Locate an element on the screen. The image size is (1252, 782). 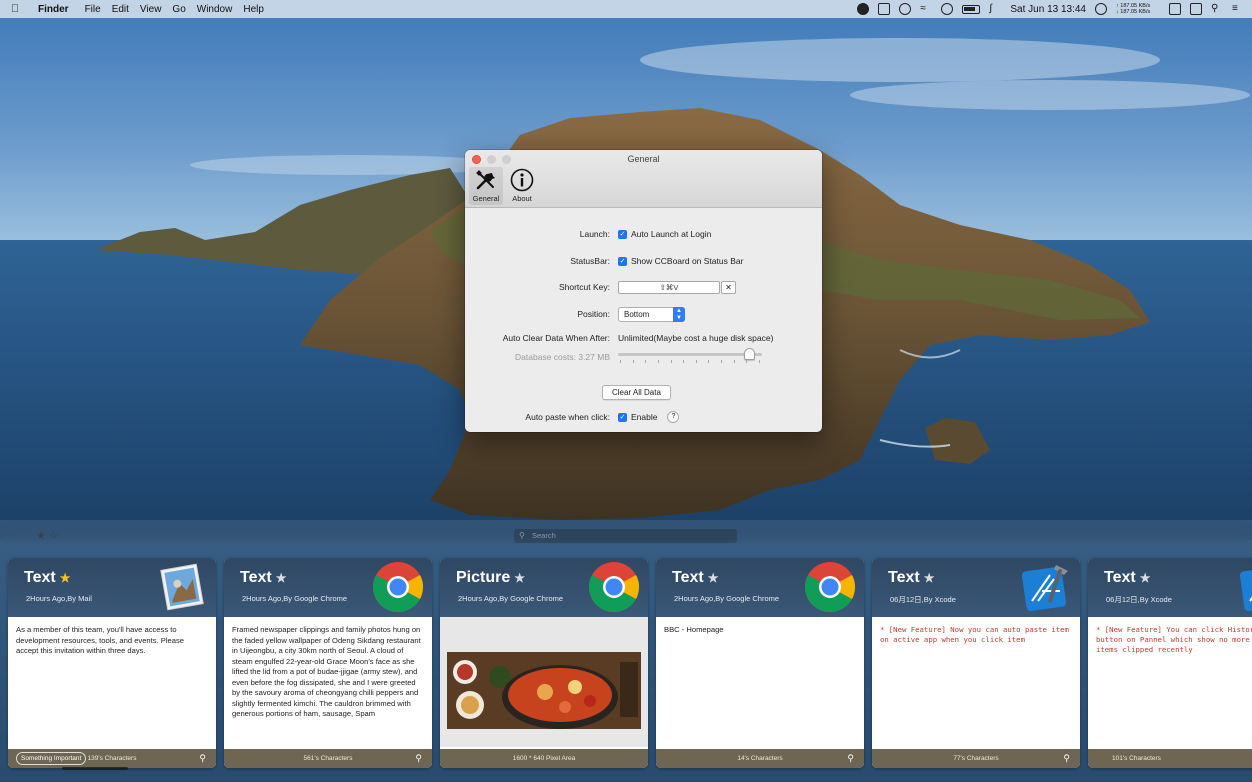
database-costs: Database costs: 3.27 MB is located at coordinates (562, 357).